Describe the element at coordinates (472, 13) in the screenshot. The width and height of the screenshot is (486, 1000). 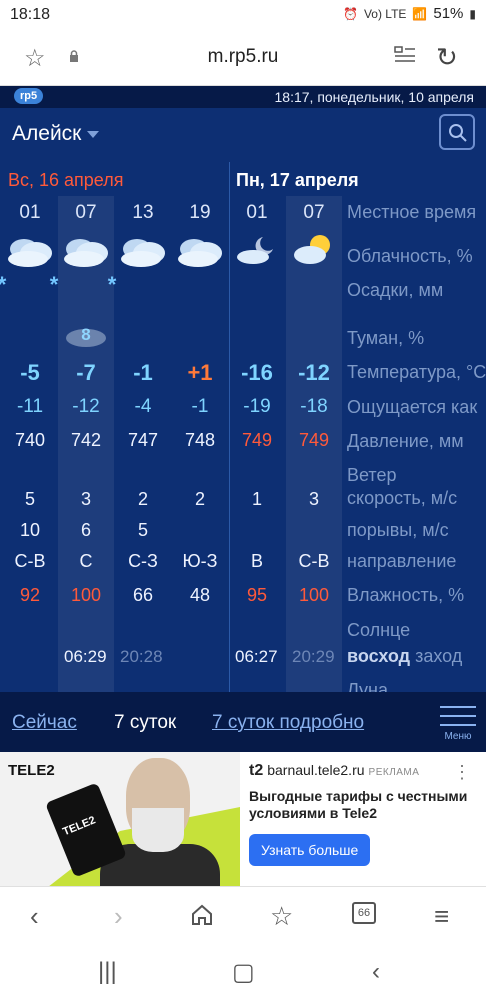
I see `battery-icon: ▮` at that location.